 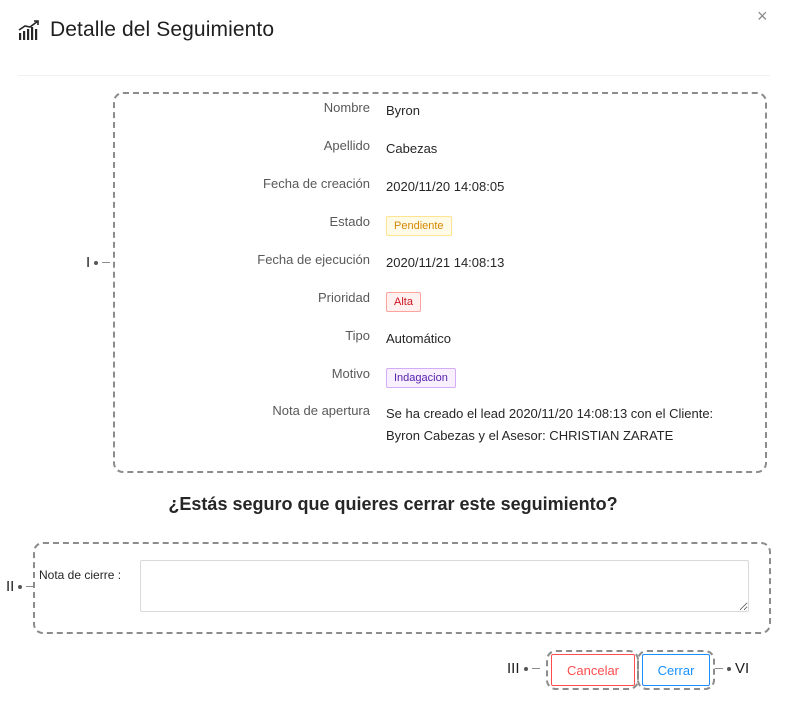 I want to click on detail-label: Estado, so click(x=349, y=221).